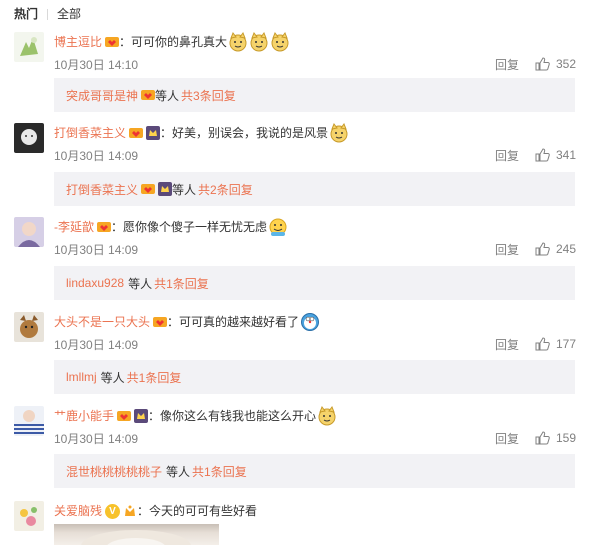  Describe the element at coordinates (197, 511) in the screenshot. I see `comment-text: ：今天的可可有些好看` at that location.